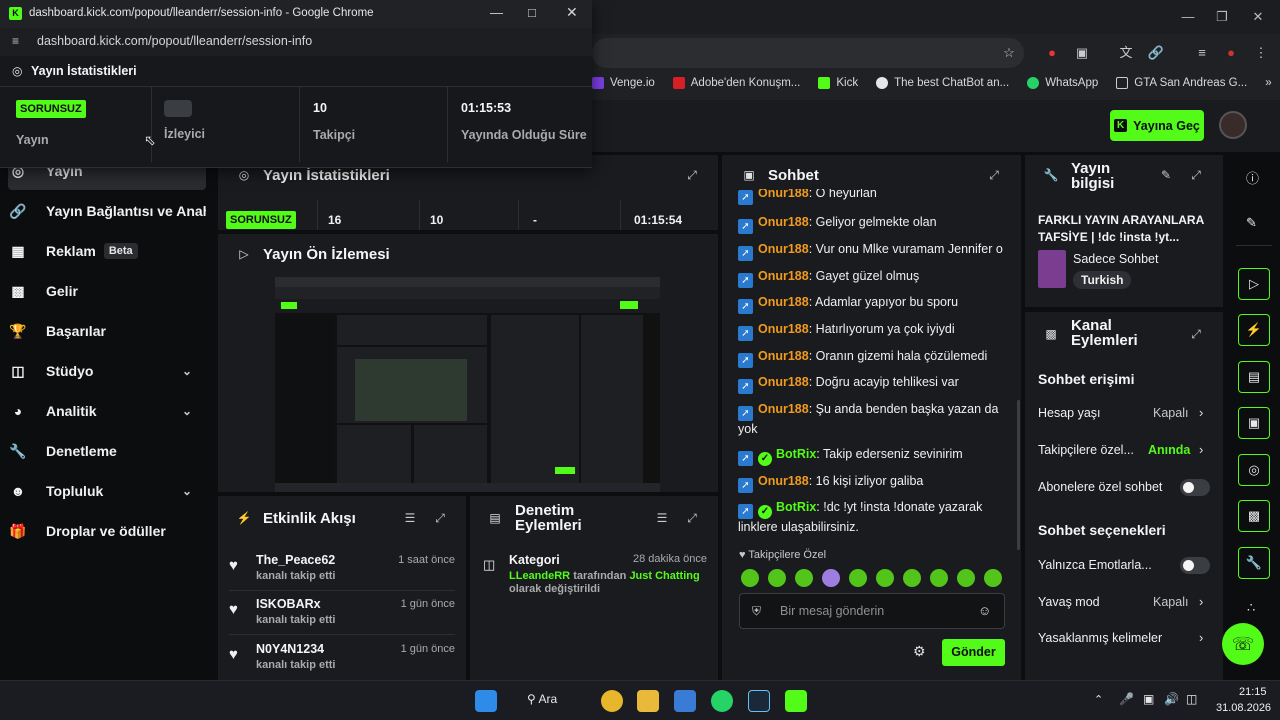 The width and height of the screenshot is (1280, 720). Describe the element at coordinates (486, 701) in the screenshot. I see `windows-start-icon` at that location.